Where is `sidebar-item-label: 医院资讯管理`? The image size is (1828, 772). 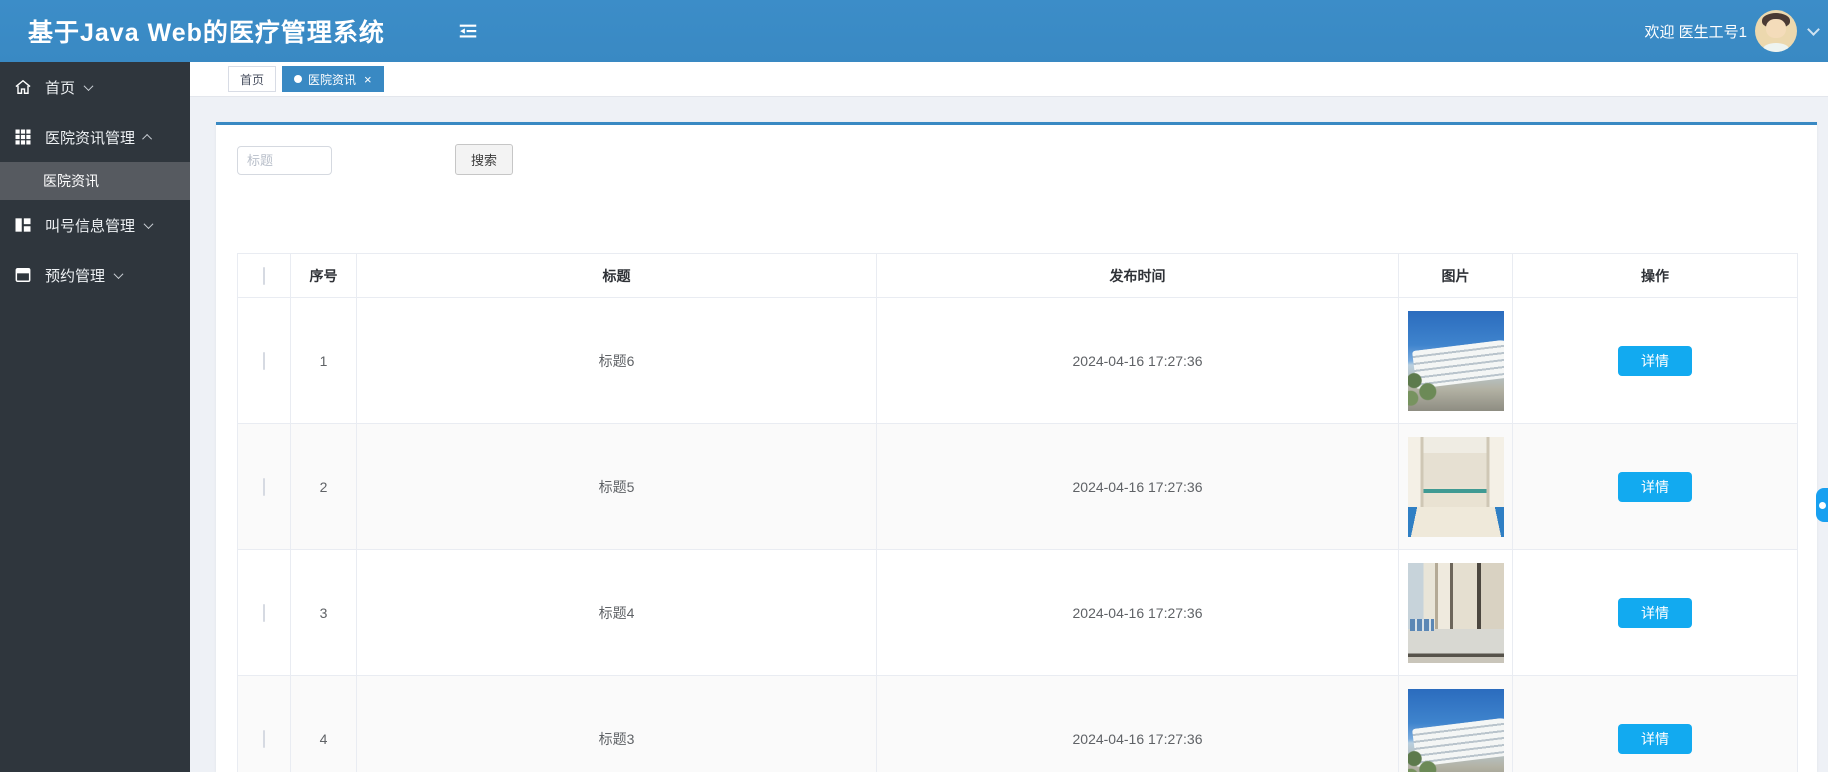
sidebar-item-label: 医院资讯管理 is located at coordinates (90, 138).